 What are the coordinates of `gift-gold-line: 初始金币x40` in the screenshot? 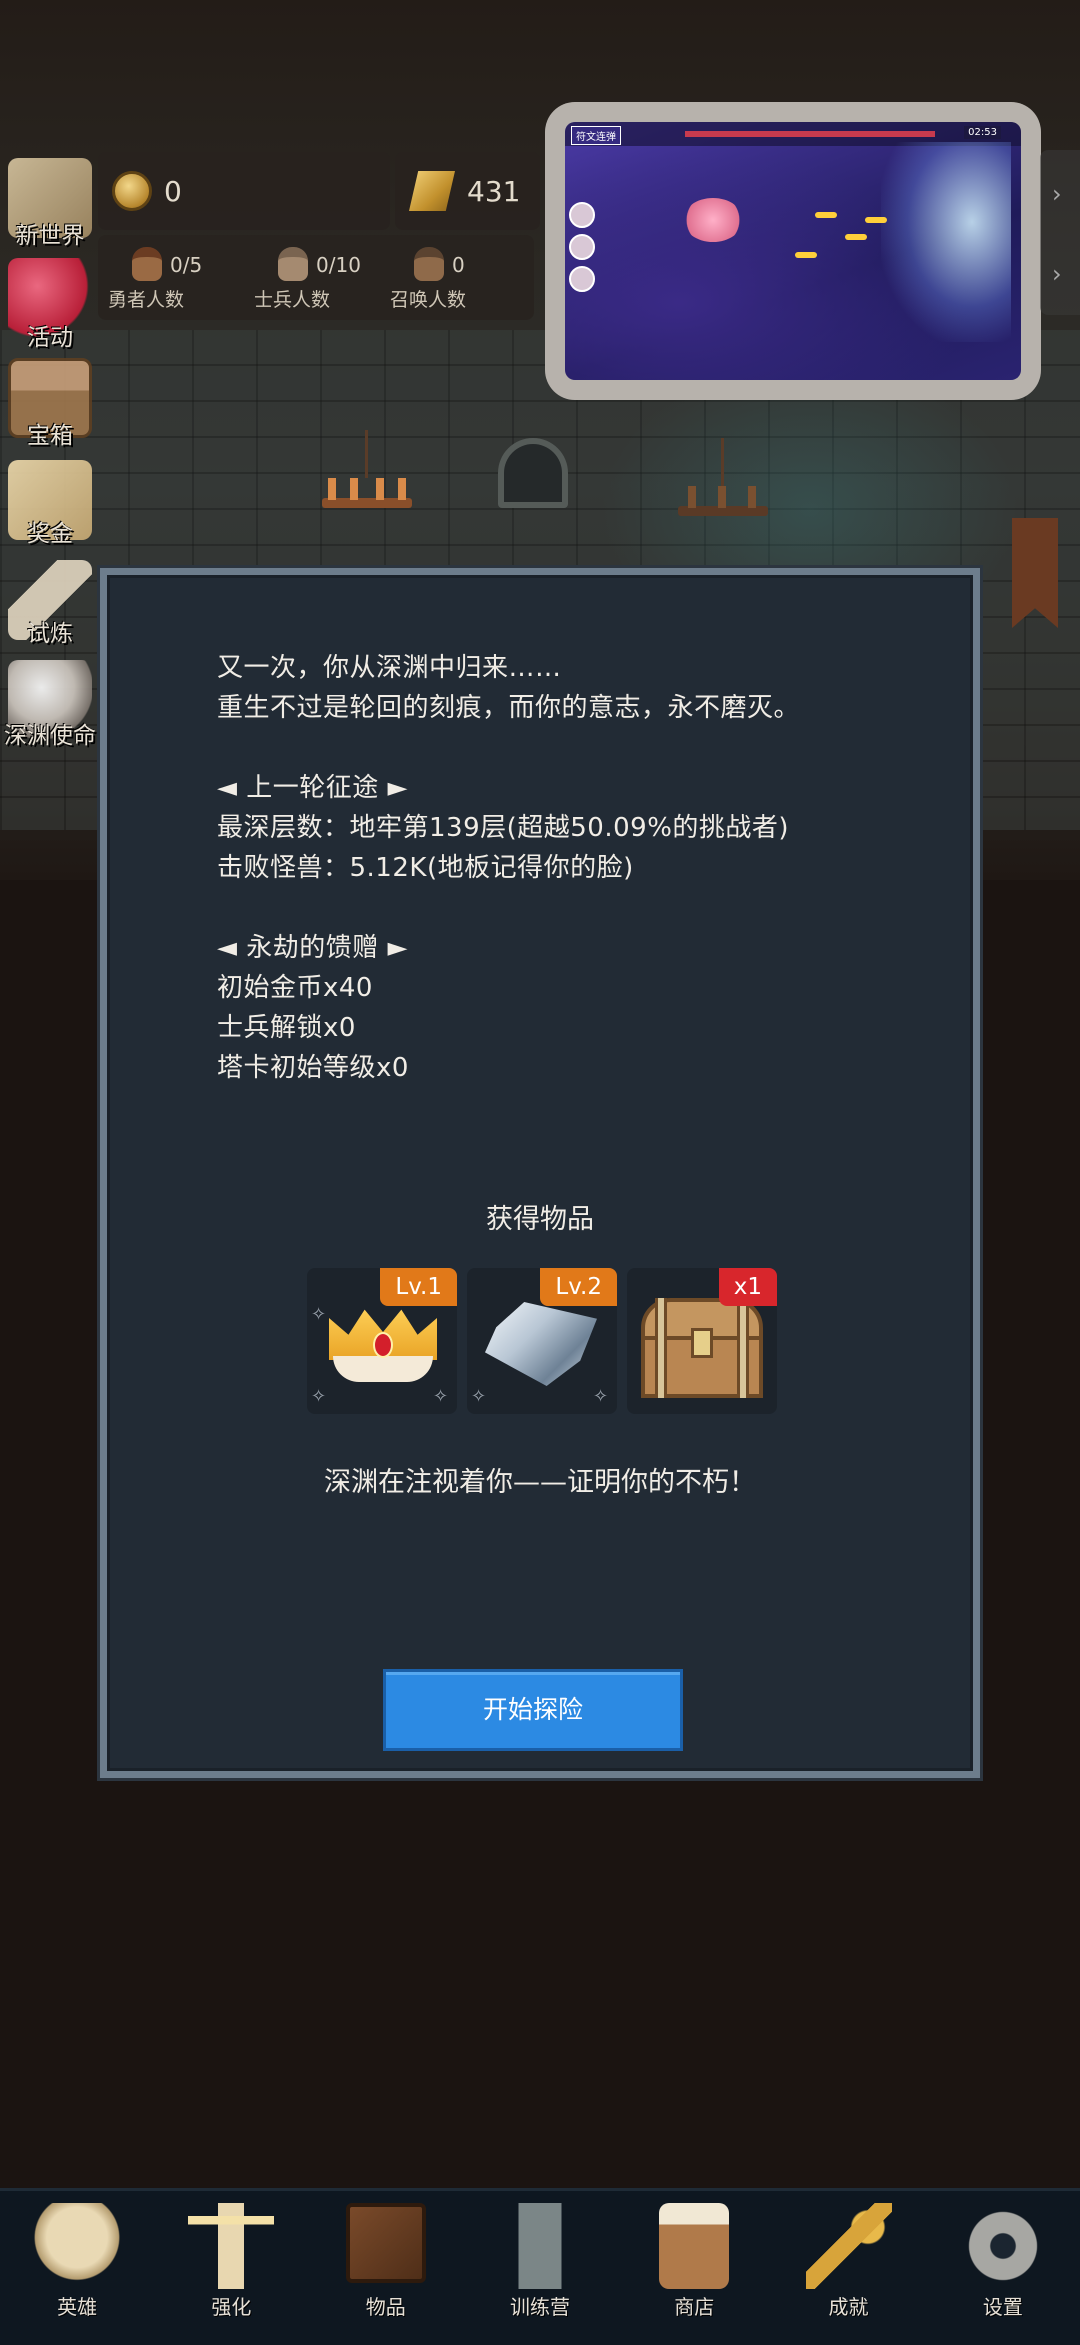 It's located at (295, 988).